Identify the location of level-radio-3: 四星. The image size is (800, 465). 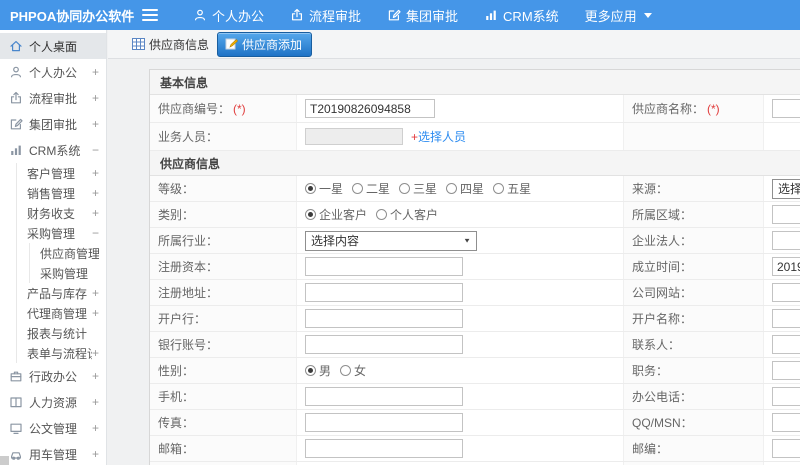
(465, 188).